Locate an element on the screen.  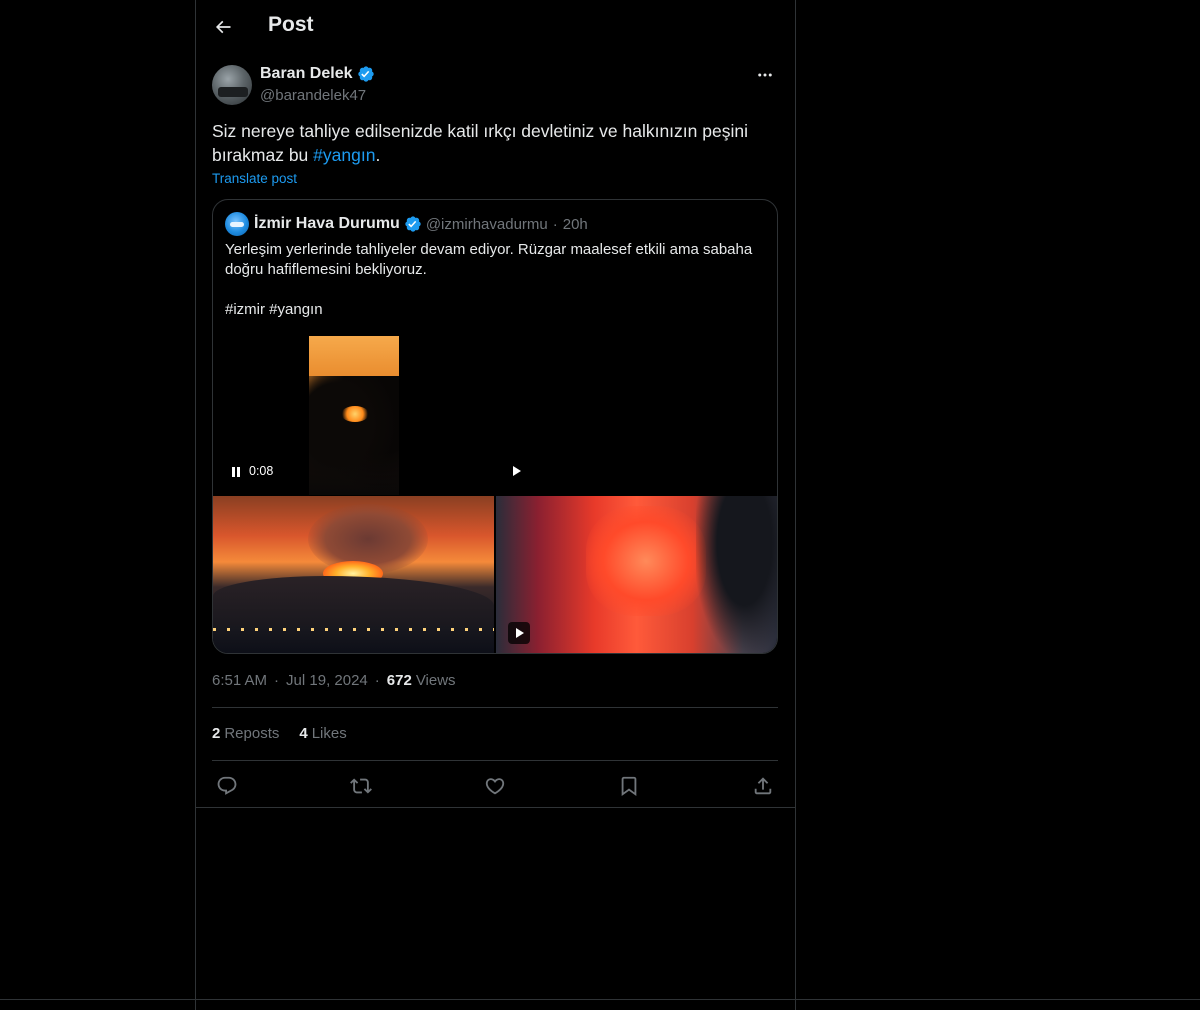
post-date: Jul 19, 2024 is located at coordinates (327, 680).